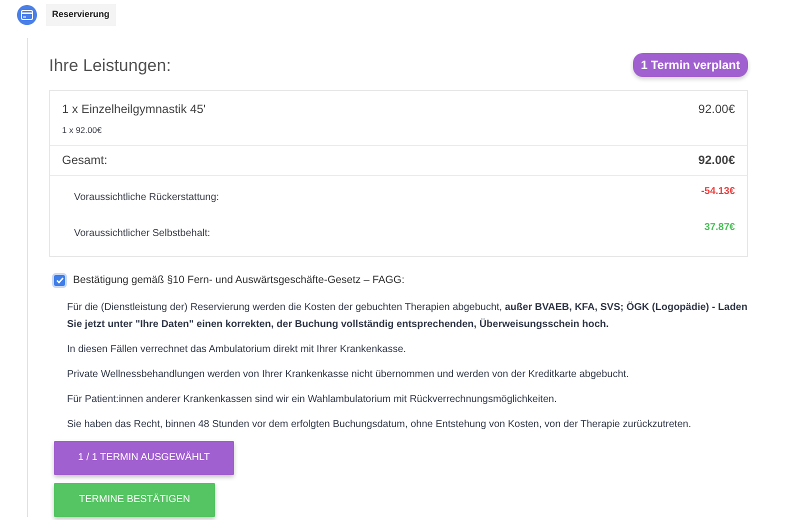 The image size is (800, 520). Describe the element at coordinates (59, 280) in the screenshot. I see `checkbox` at that location.